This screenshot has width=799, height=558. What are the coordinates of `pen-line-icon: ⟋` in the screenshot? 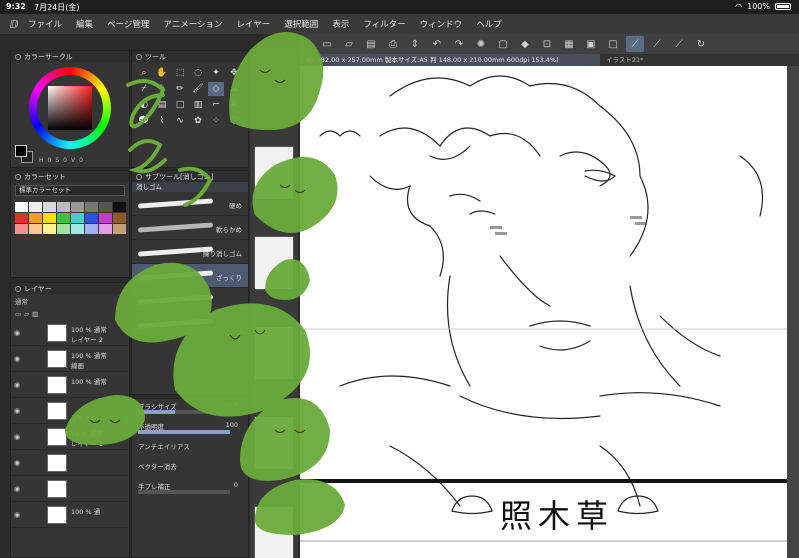 It's located at (679, 44).